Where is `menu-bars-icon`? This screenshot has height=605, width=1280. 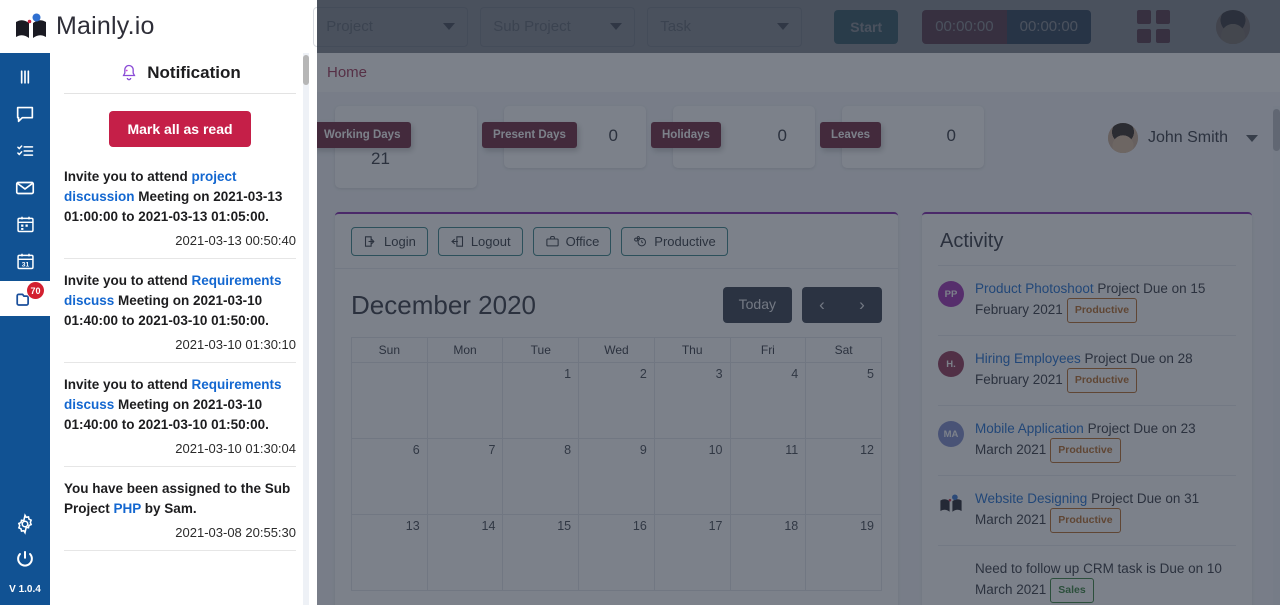
menu-bars-icon is located at coordinates (25, 77).